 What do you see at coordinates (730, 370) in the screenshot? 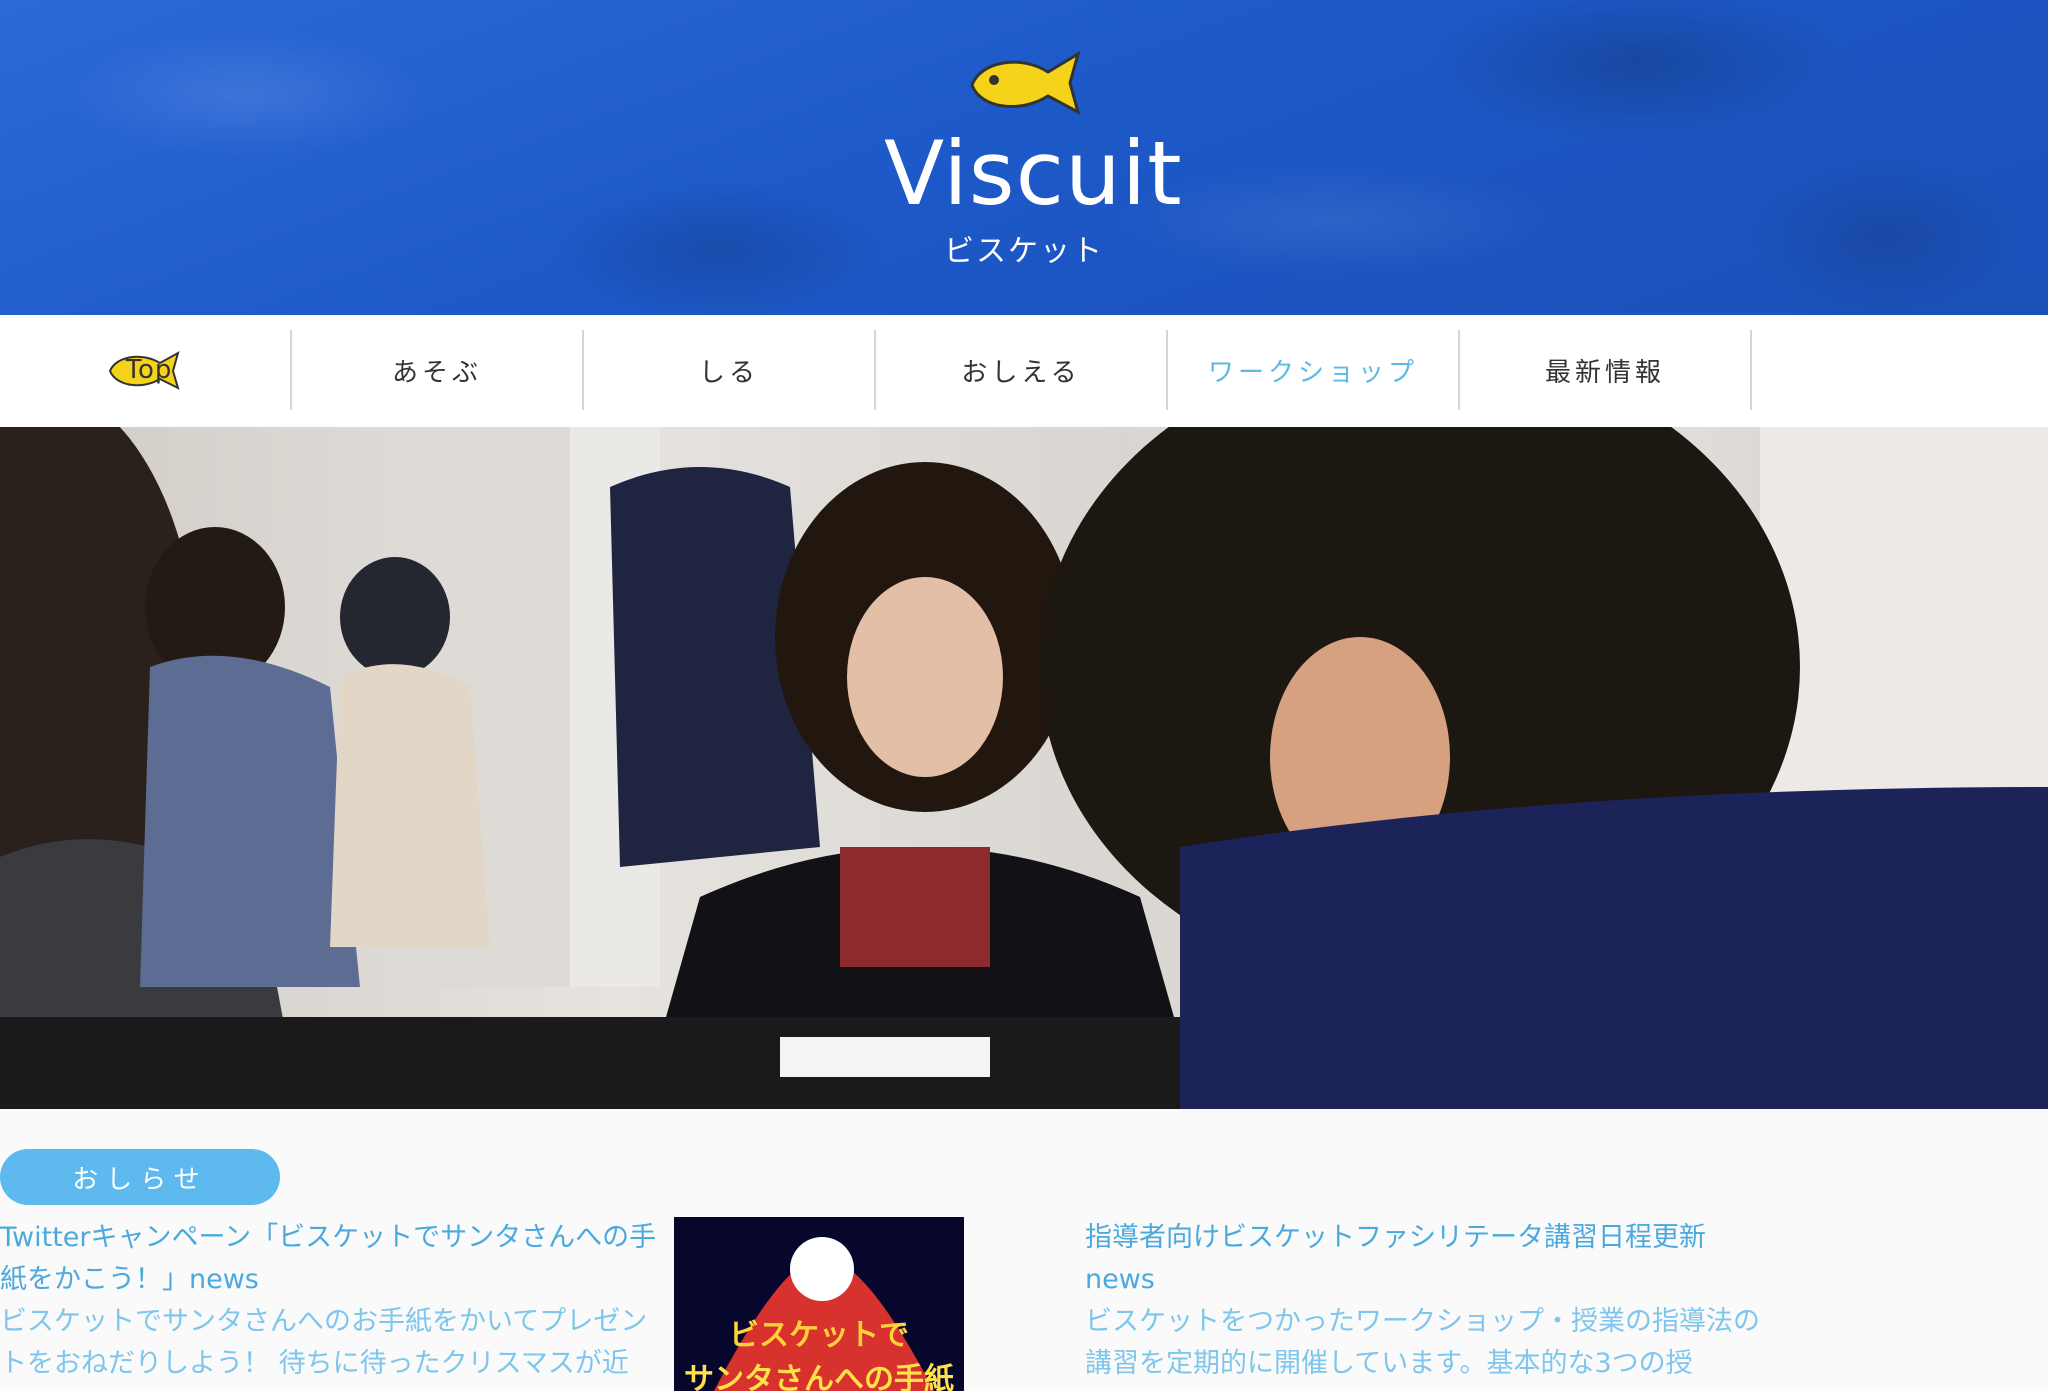
I see `nav-item-learn: しる` at bounding box center [730, 370].